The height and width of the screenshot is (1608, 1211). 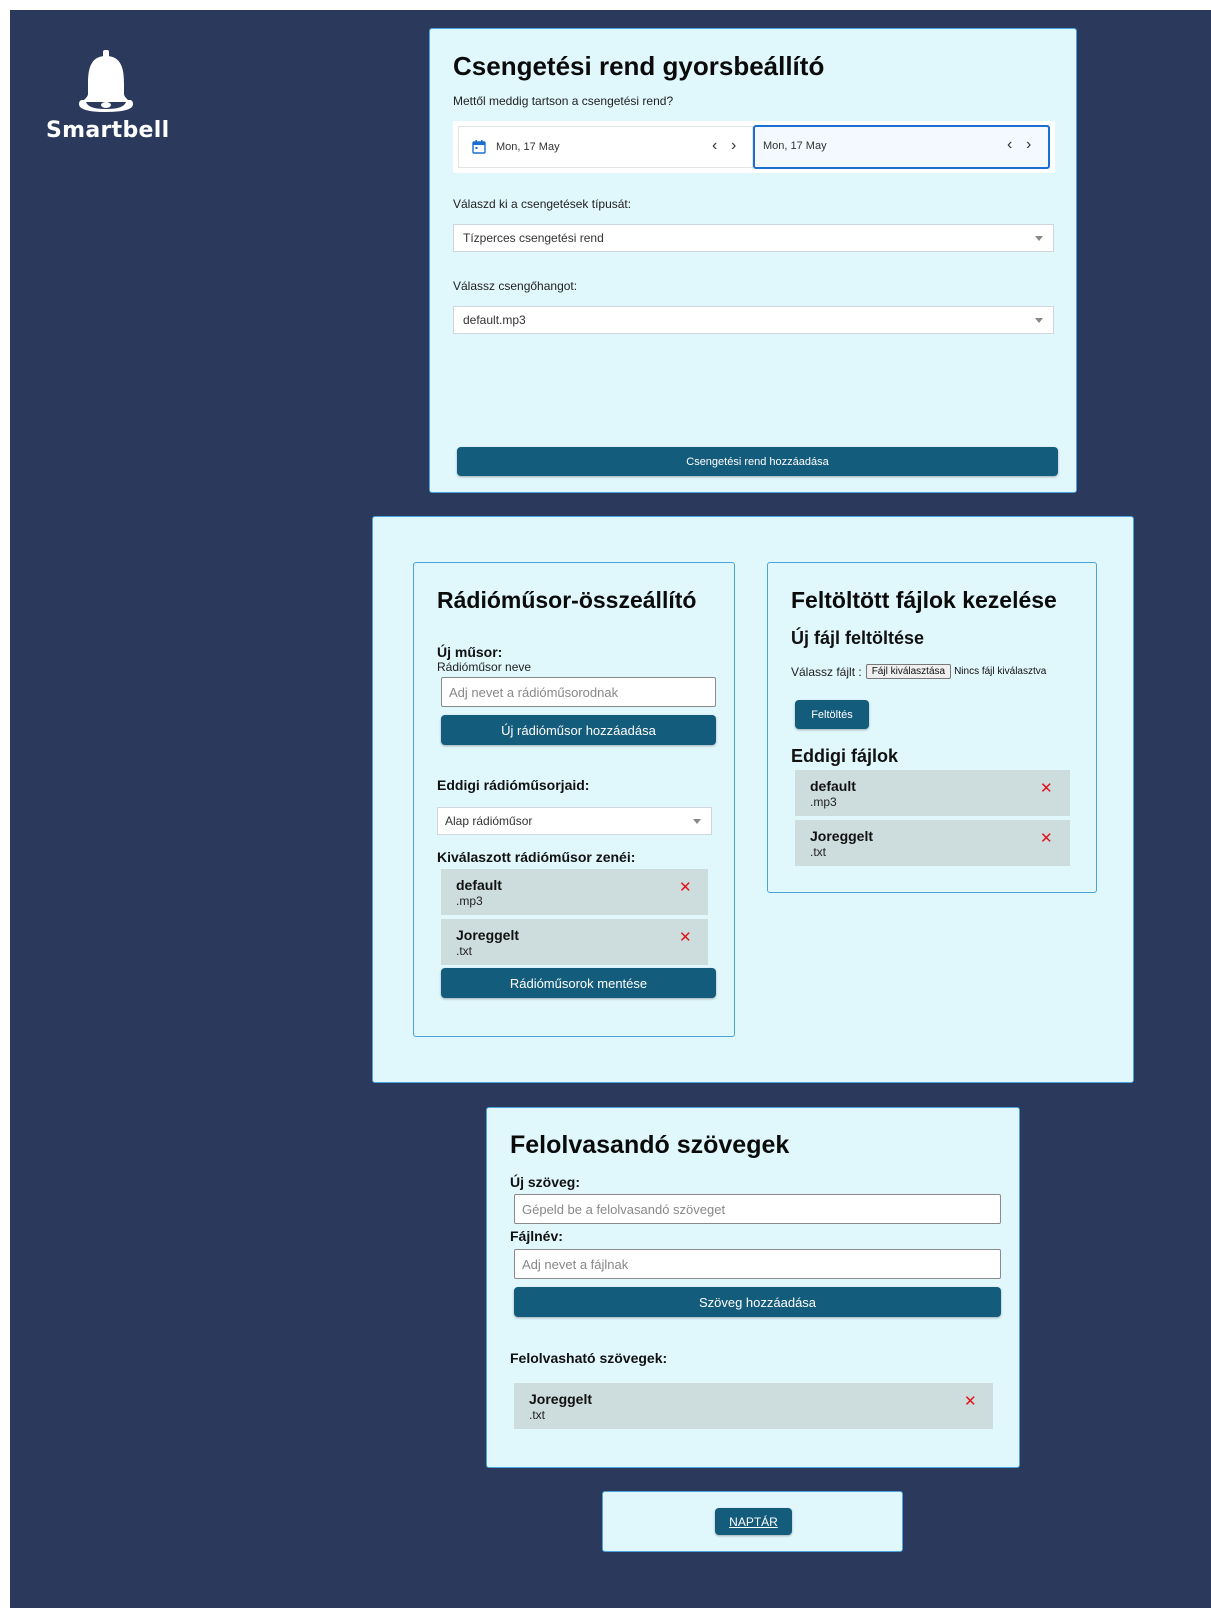 What do you see at coordinates (833, 786) in the screenshot?
I see `file-name: default` at bounding box center [833, 786].